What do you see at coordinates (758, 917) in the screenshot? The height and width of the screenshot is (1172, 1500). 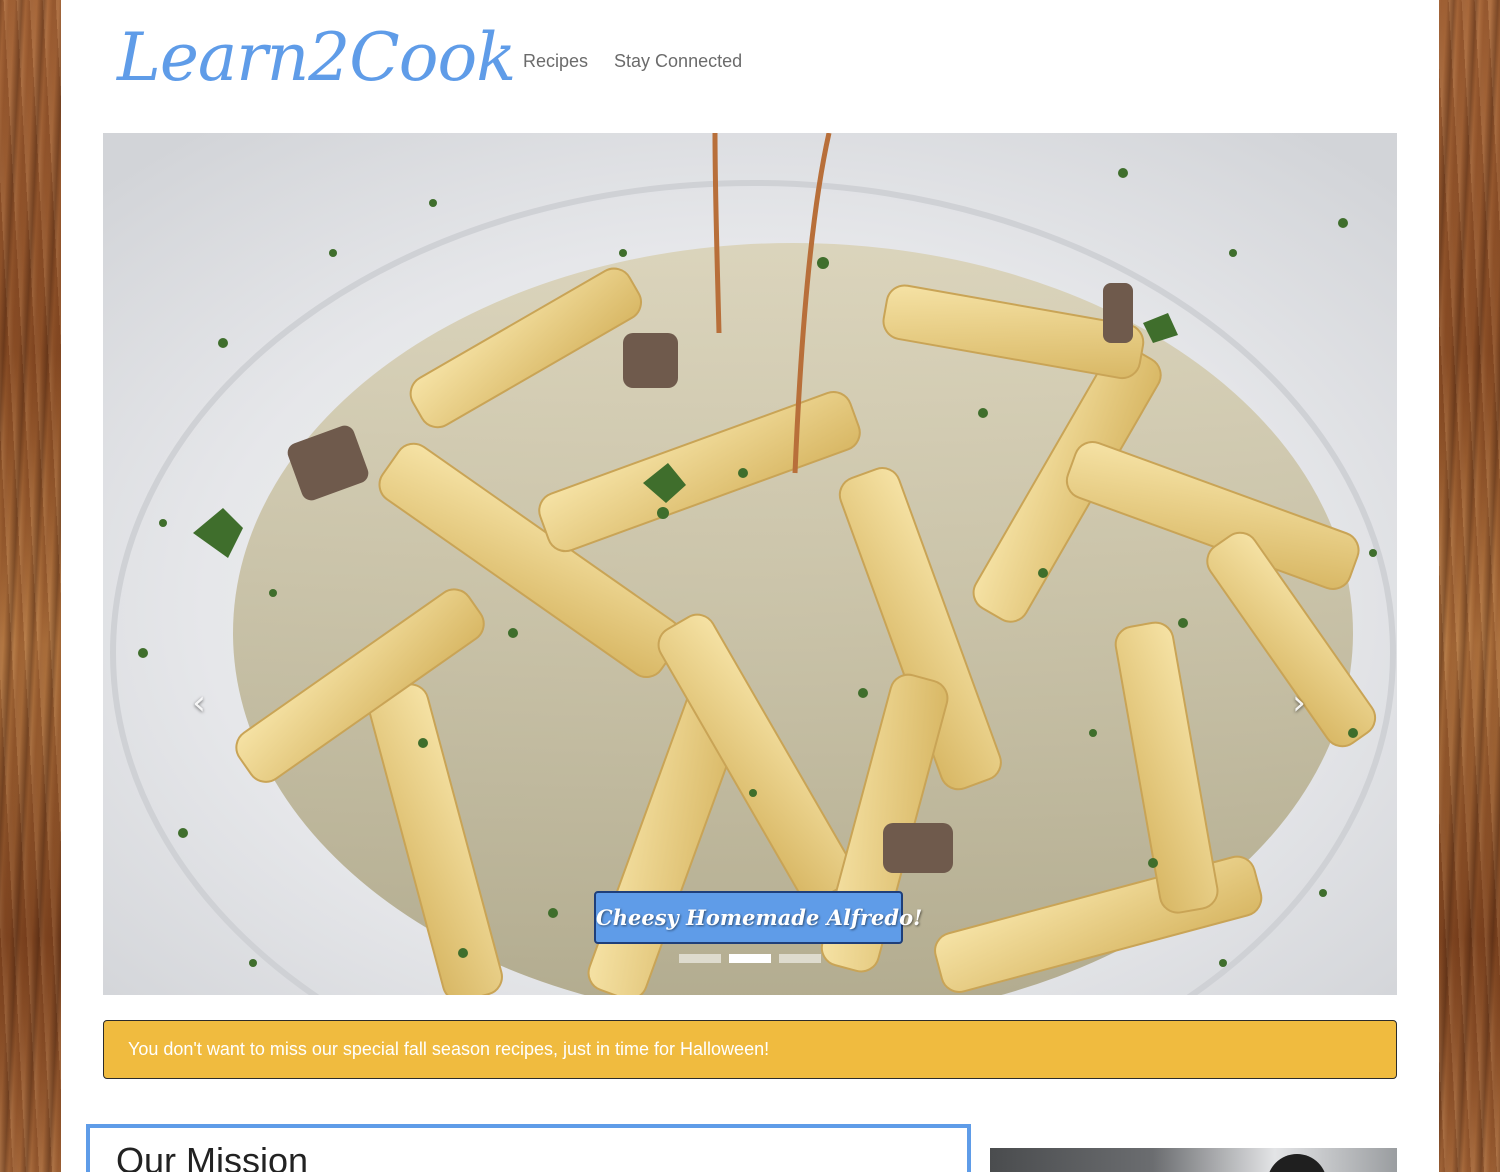 I see `carousel-caption: Cheesy Homemade Alfredo!` at bounding box center [758, 917].